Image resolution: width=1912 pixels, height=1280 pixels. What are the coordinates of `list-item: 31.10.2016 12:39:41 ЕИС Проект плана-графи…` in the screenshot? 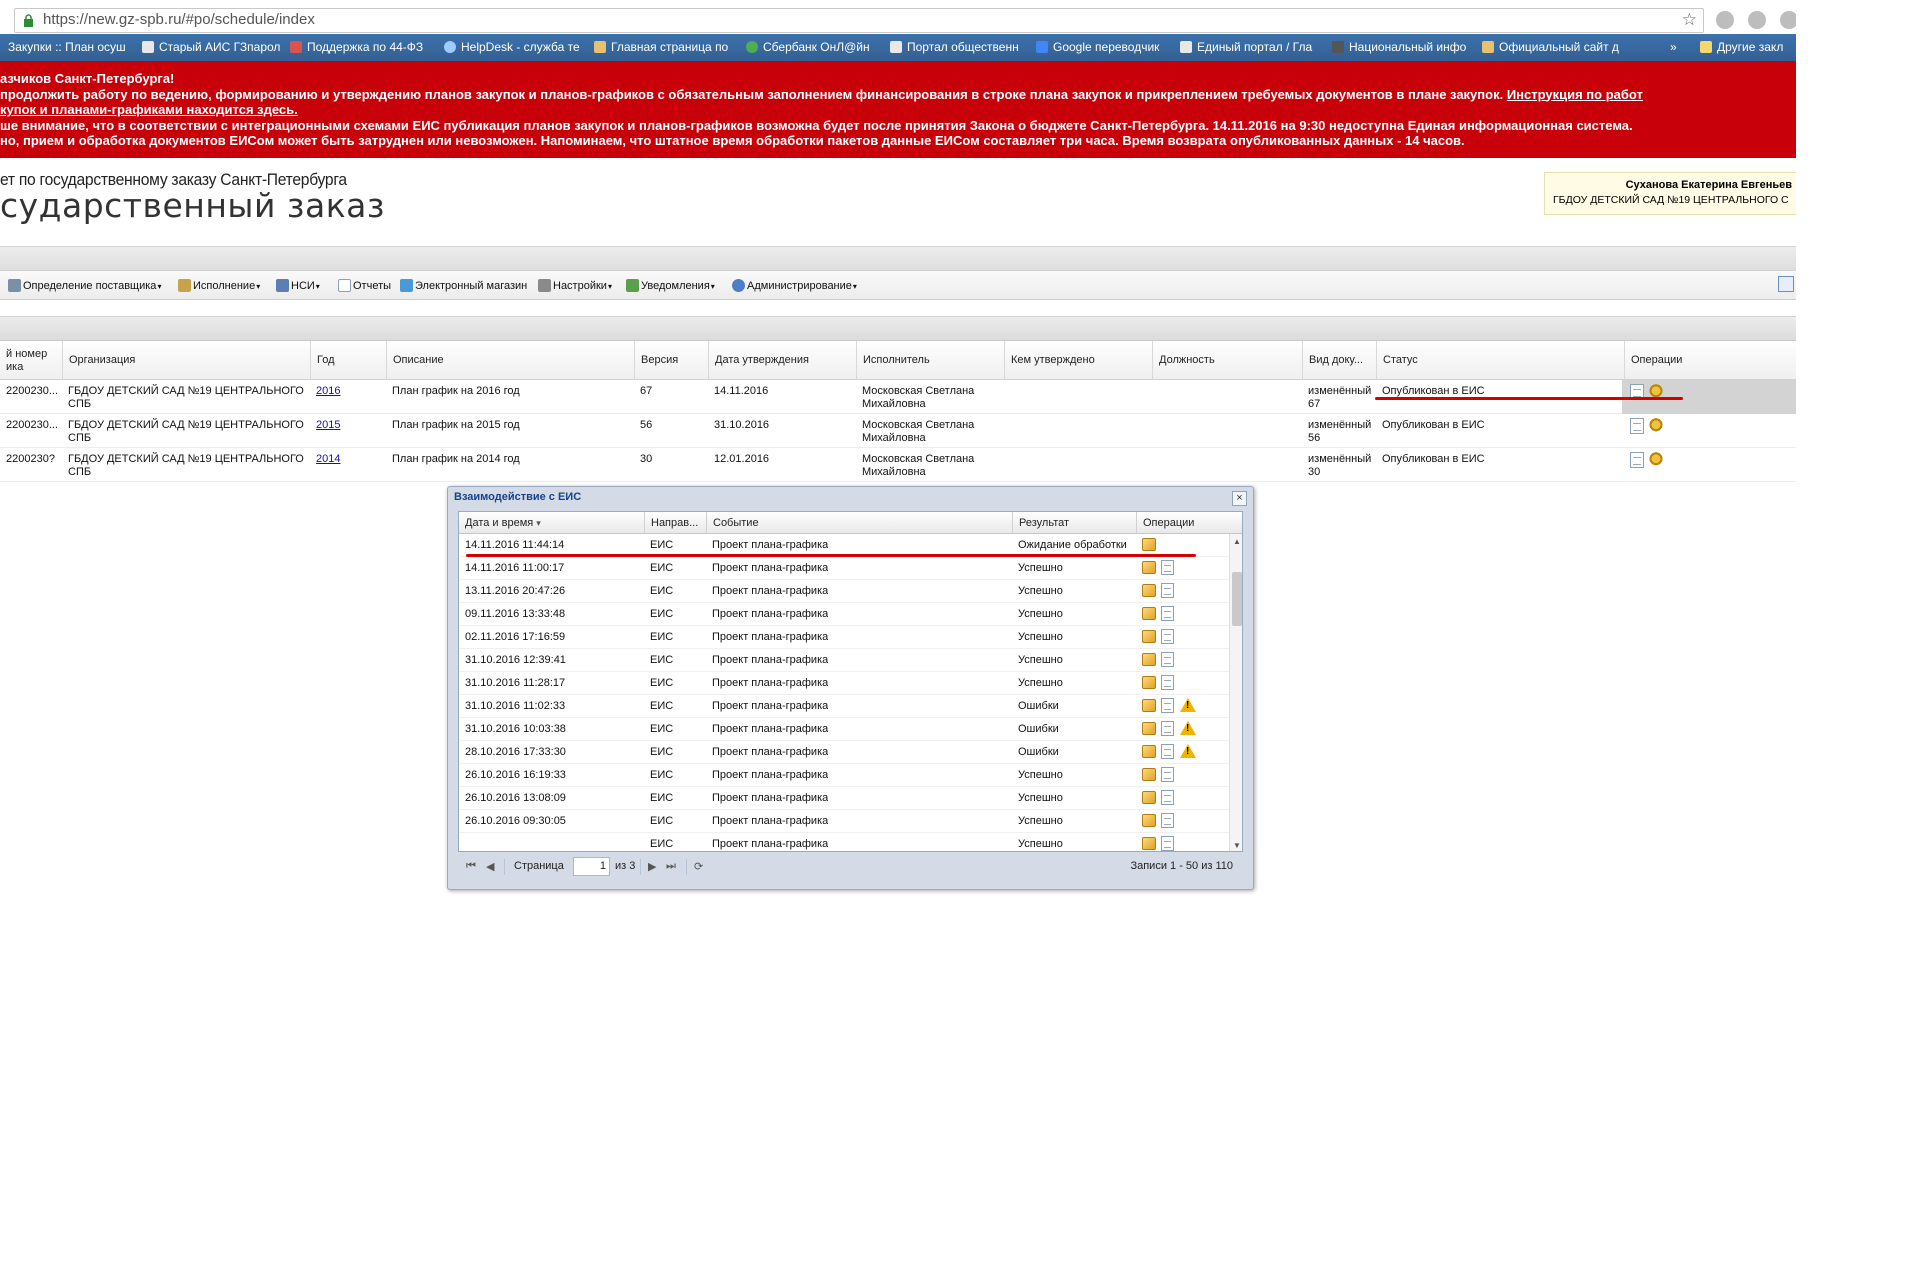 It's located at (844, 660).